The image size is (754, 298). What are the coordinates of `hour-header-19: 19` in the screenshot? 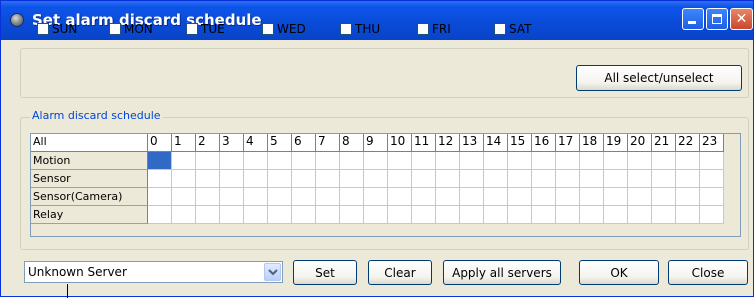 It's located at (616, 142).